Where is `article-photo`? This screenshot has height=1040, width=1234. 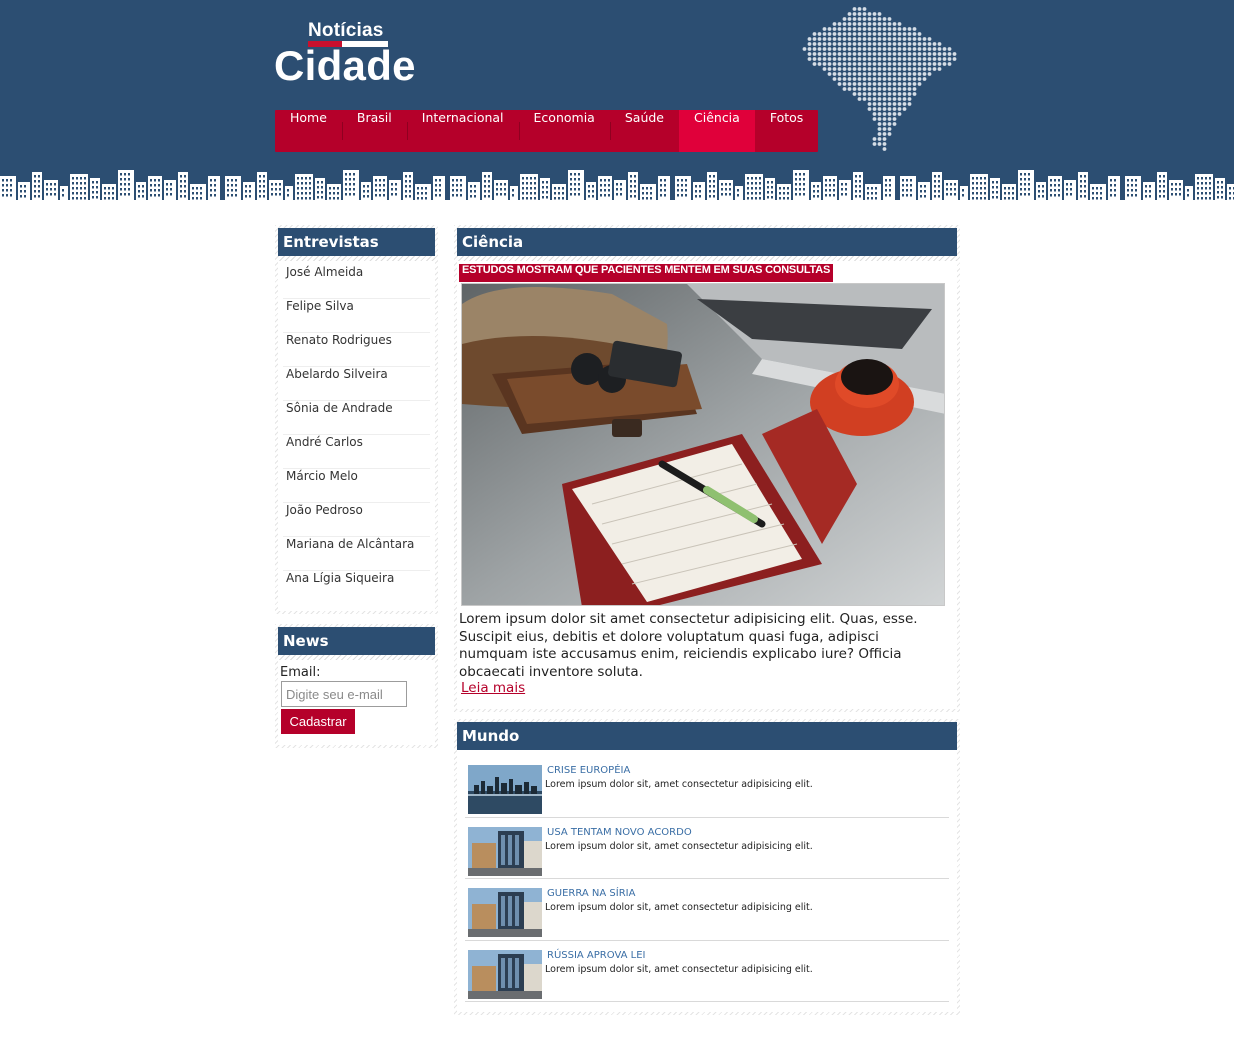
article-photo is located at coordinates (703, 444).